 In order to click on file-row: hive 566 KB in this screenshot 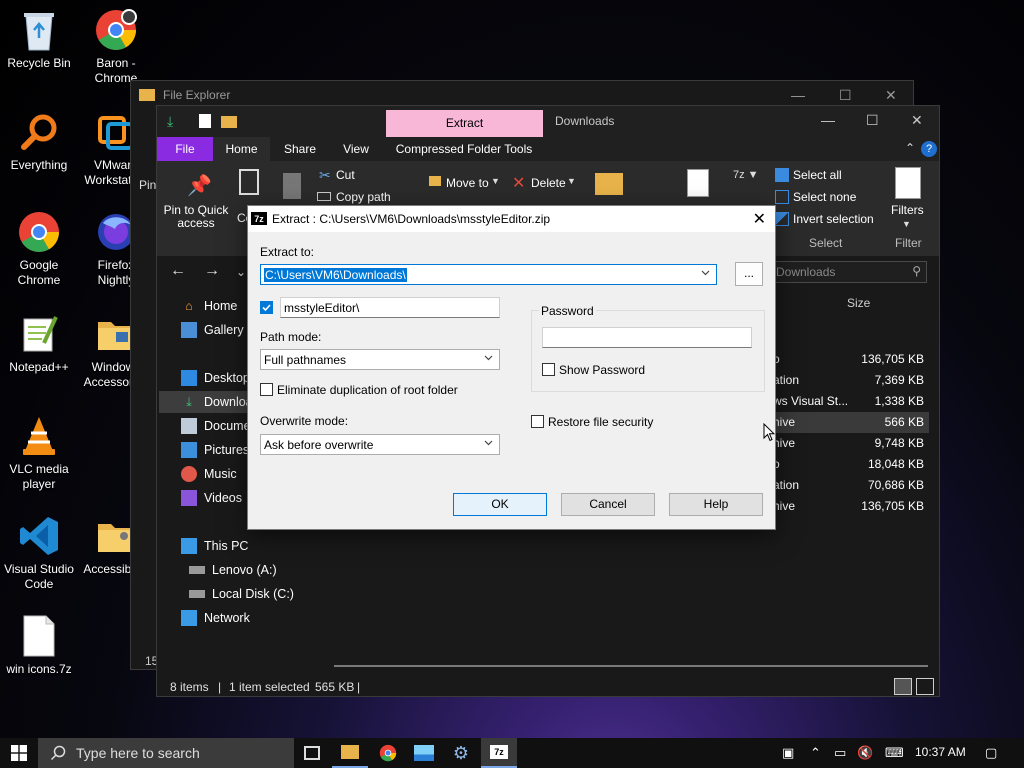, I will do `click(849, 422)`.